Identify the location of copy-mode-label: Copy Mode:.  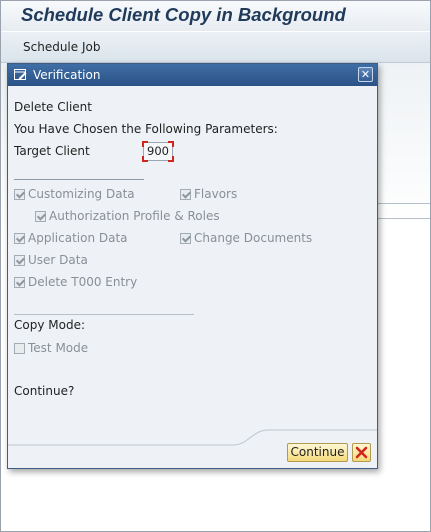
(49, 325).